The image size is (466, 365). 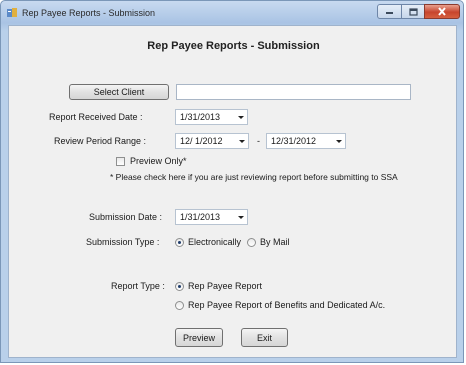 I want to click on review-period-start-picker: 12/ 1/2012, so click(x=212, y=141).